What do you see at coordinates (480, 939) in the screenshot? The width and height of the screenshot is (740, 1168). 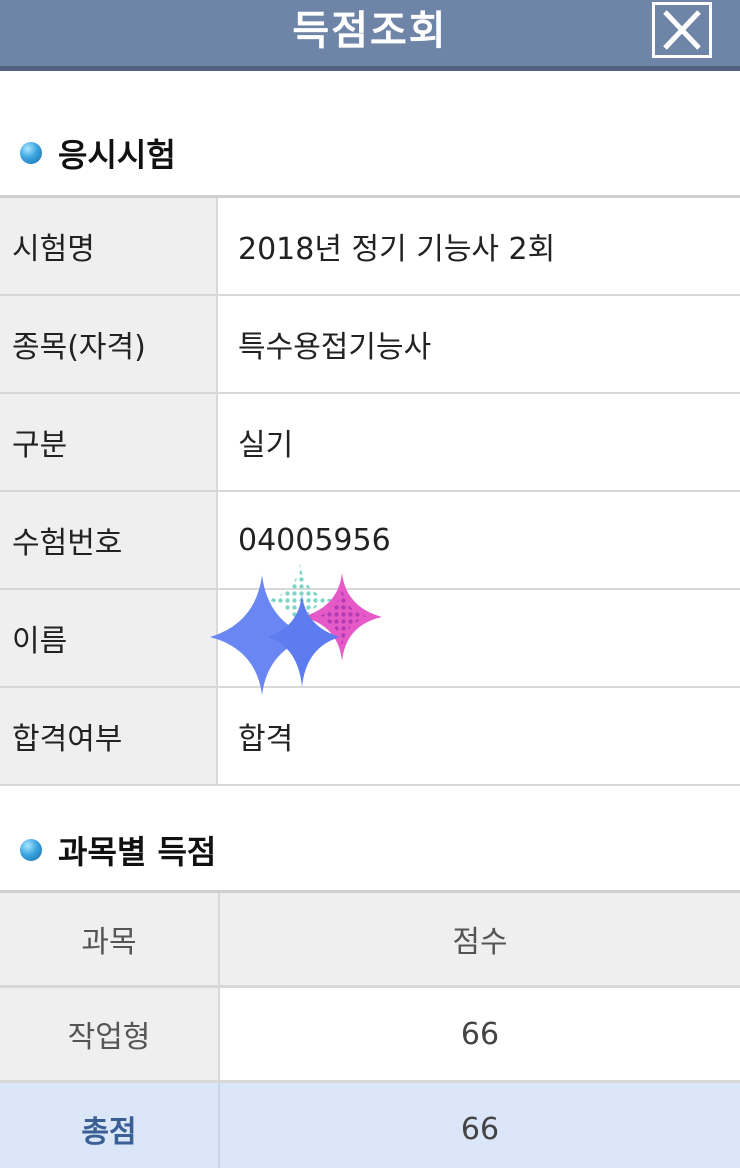 I see `score-column-header: 점수` at bounding box center [480, 939].